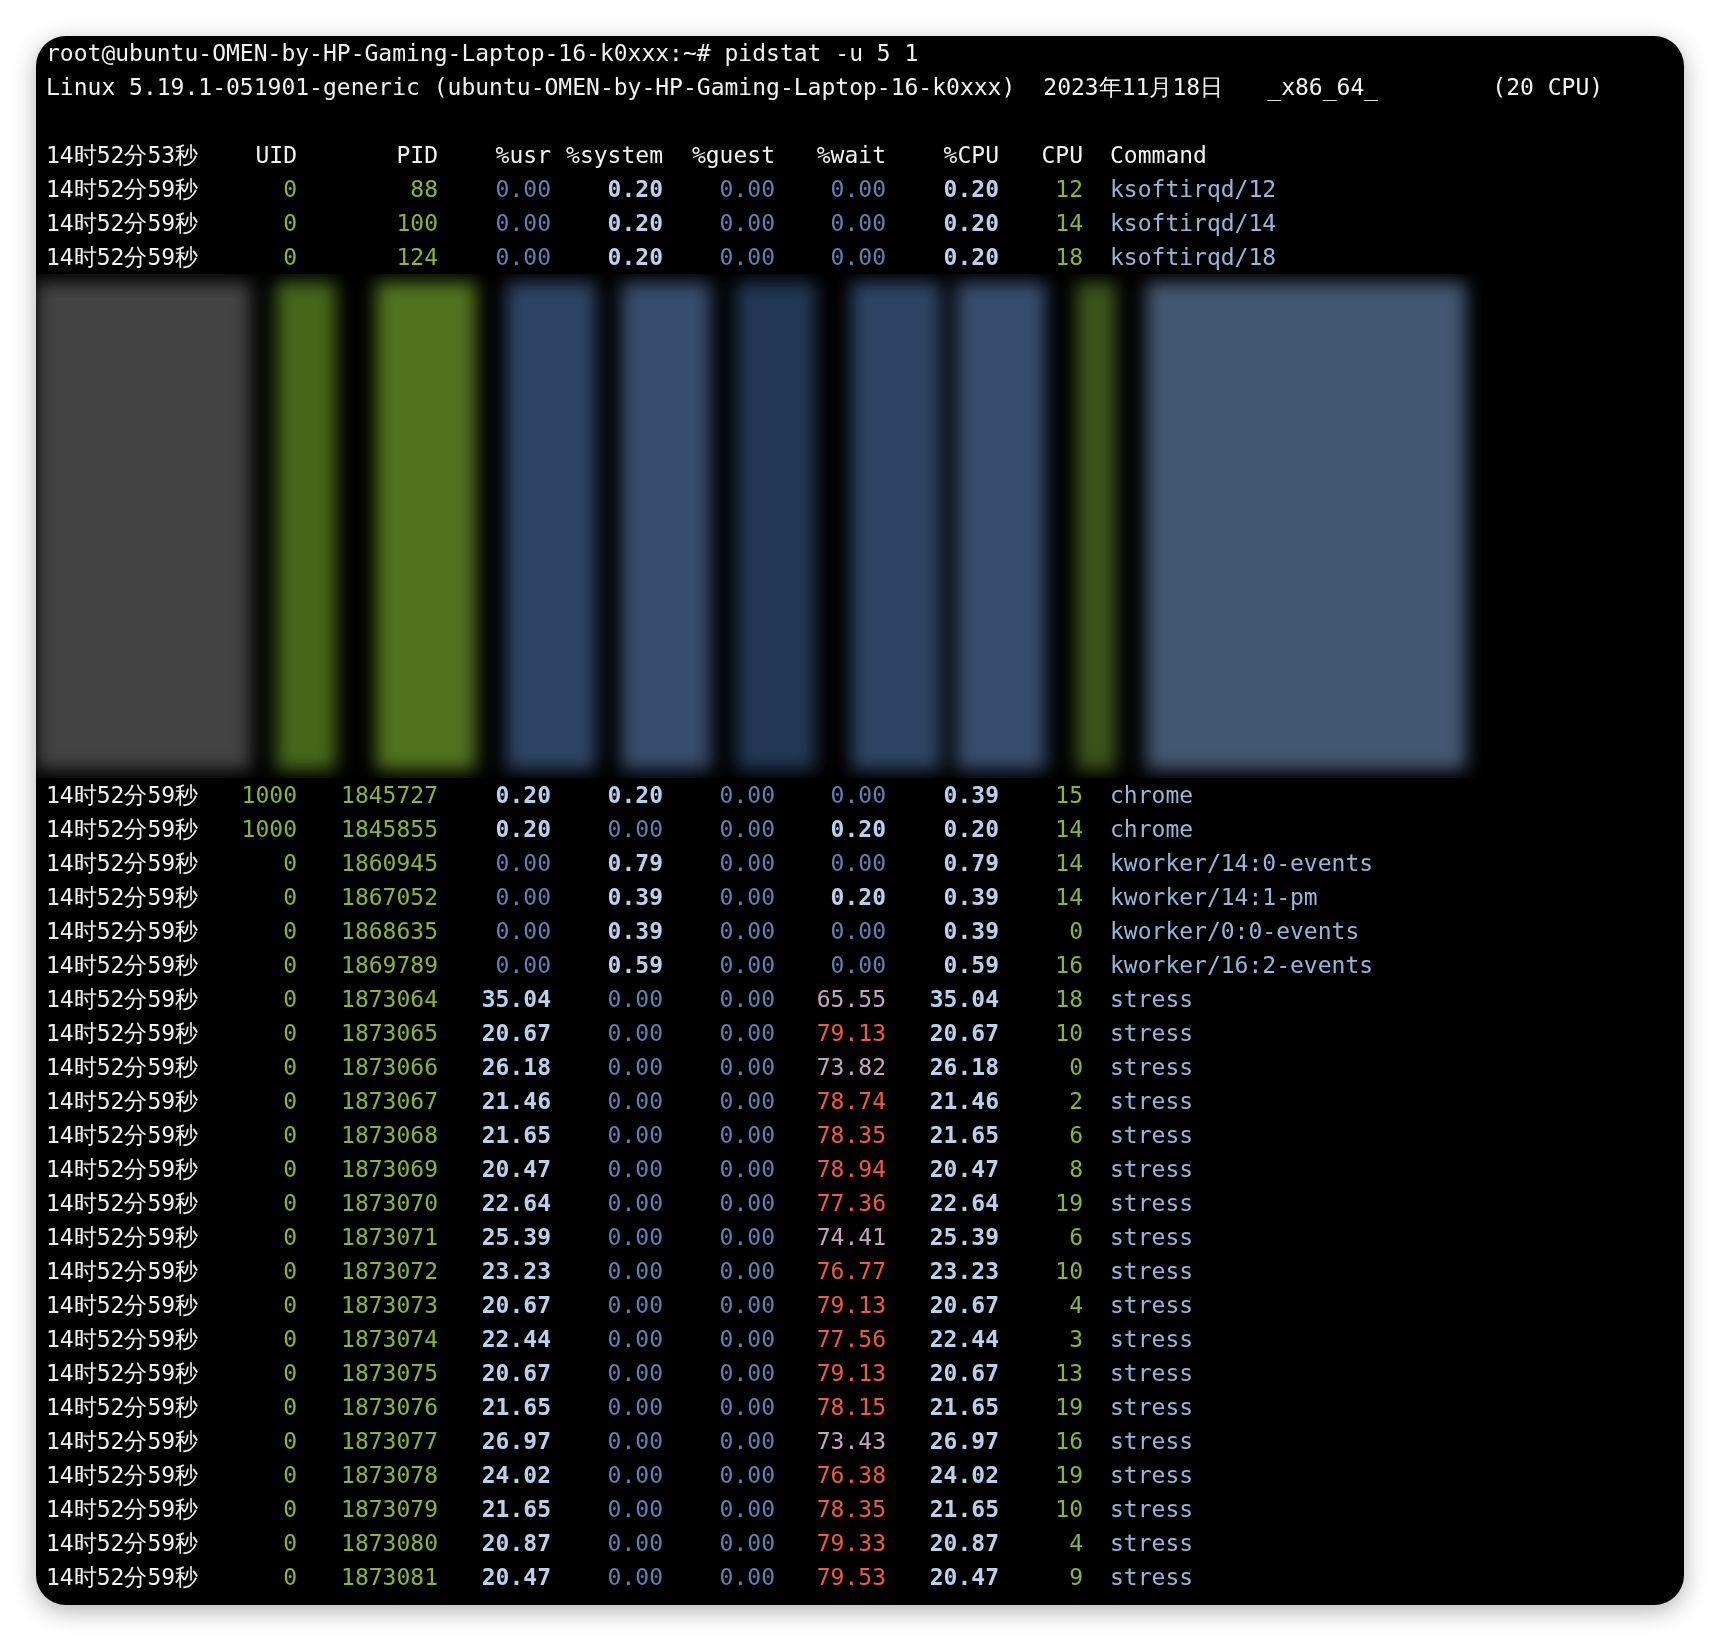 The height and width of the screenshot is (1642, 1720). I want to click on pid-cell-text: 1873066, so click(389, 1067).